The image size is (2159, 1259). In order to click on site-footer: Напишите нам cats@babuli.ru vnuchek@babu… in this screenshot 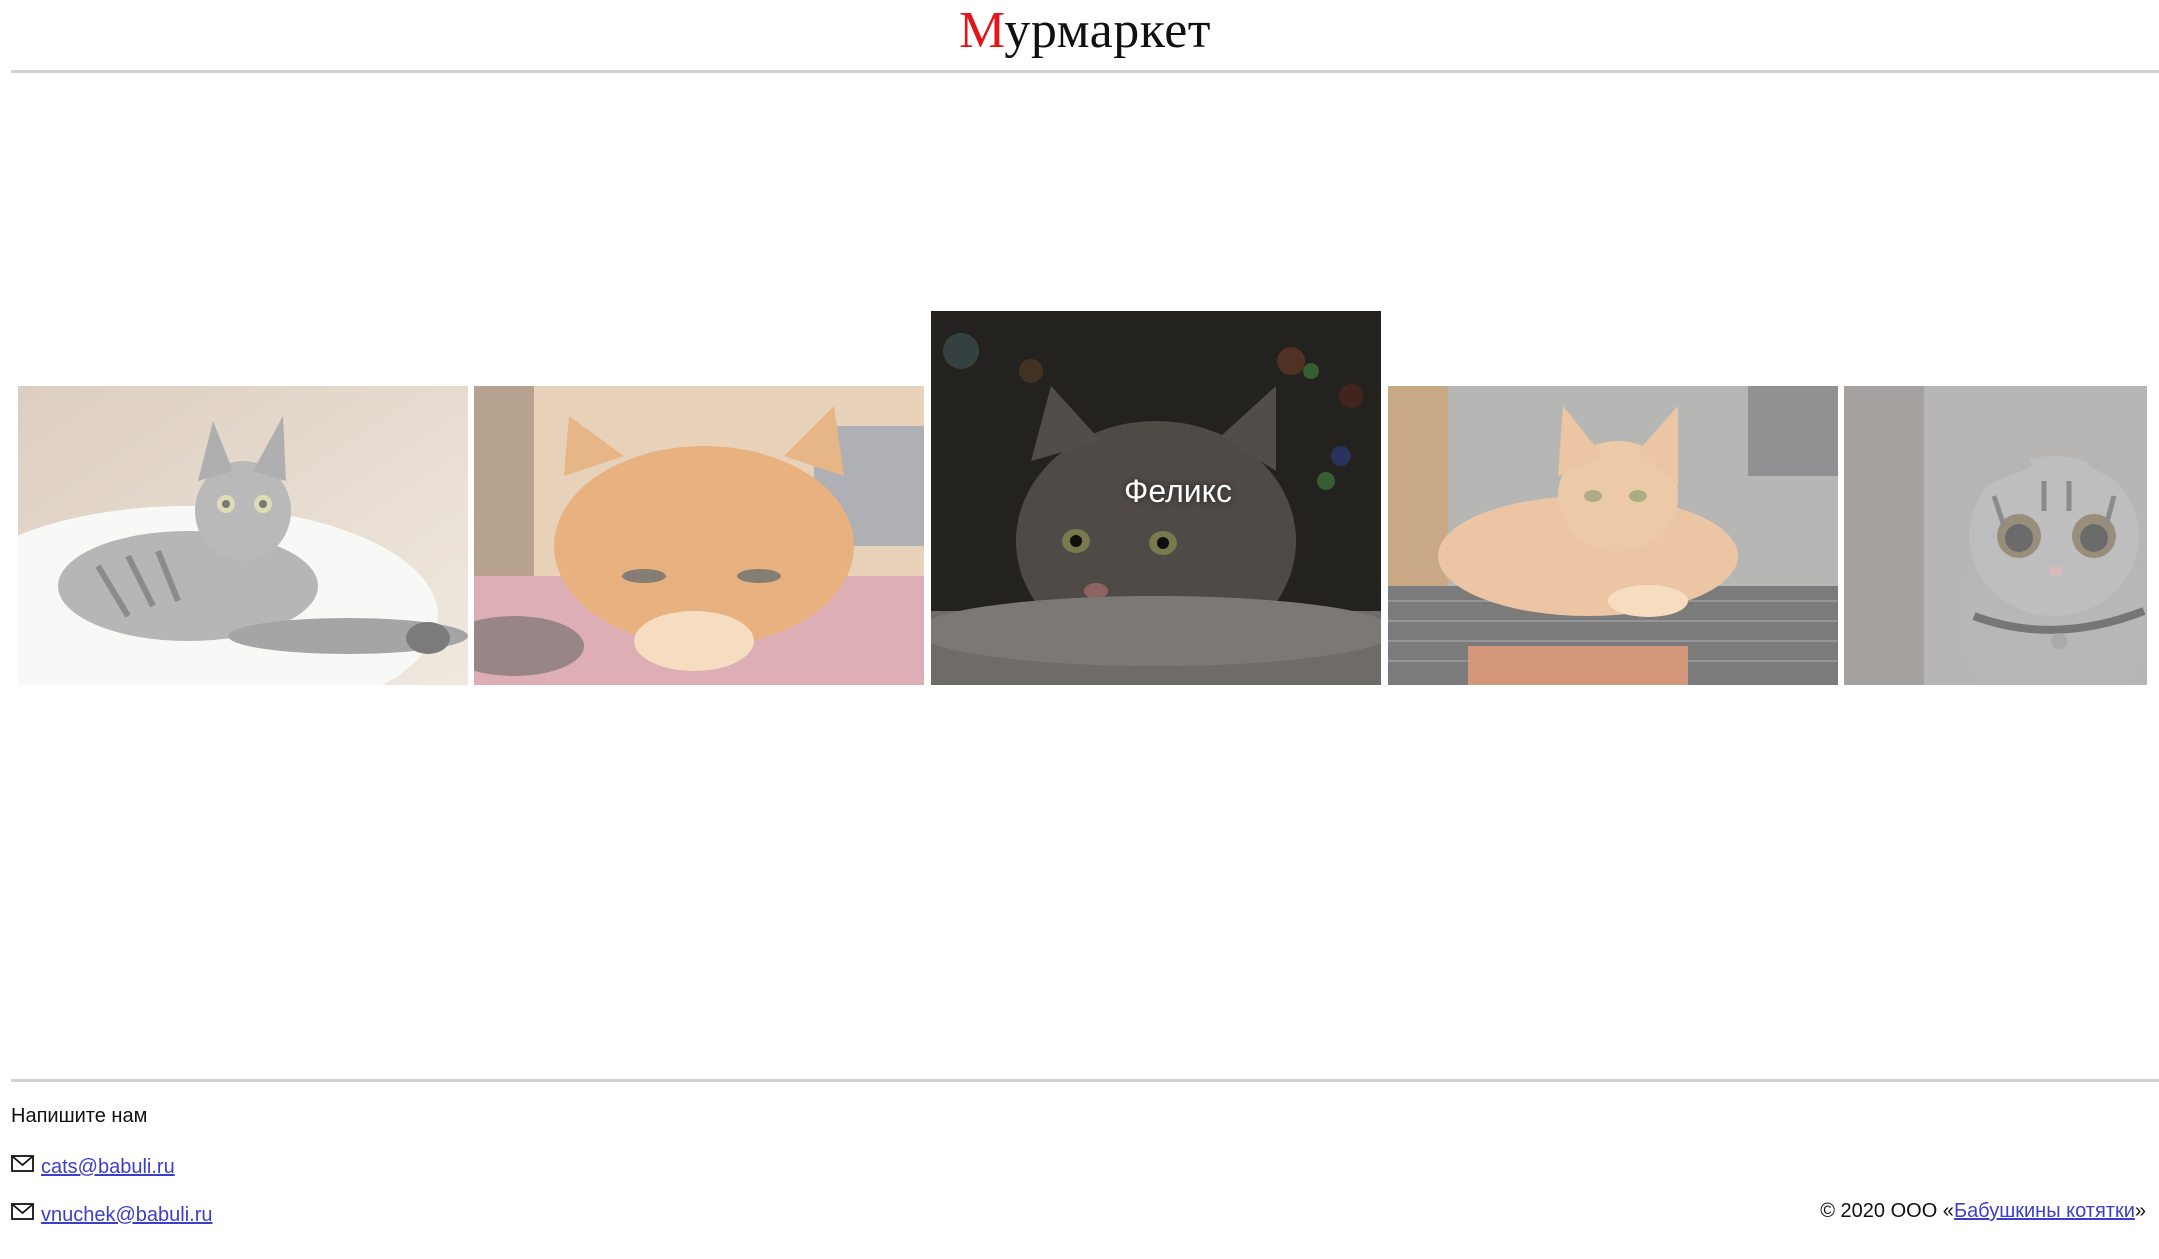, I will do `click(1085, 1169)`.